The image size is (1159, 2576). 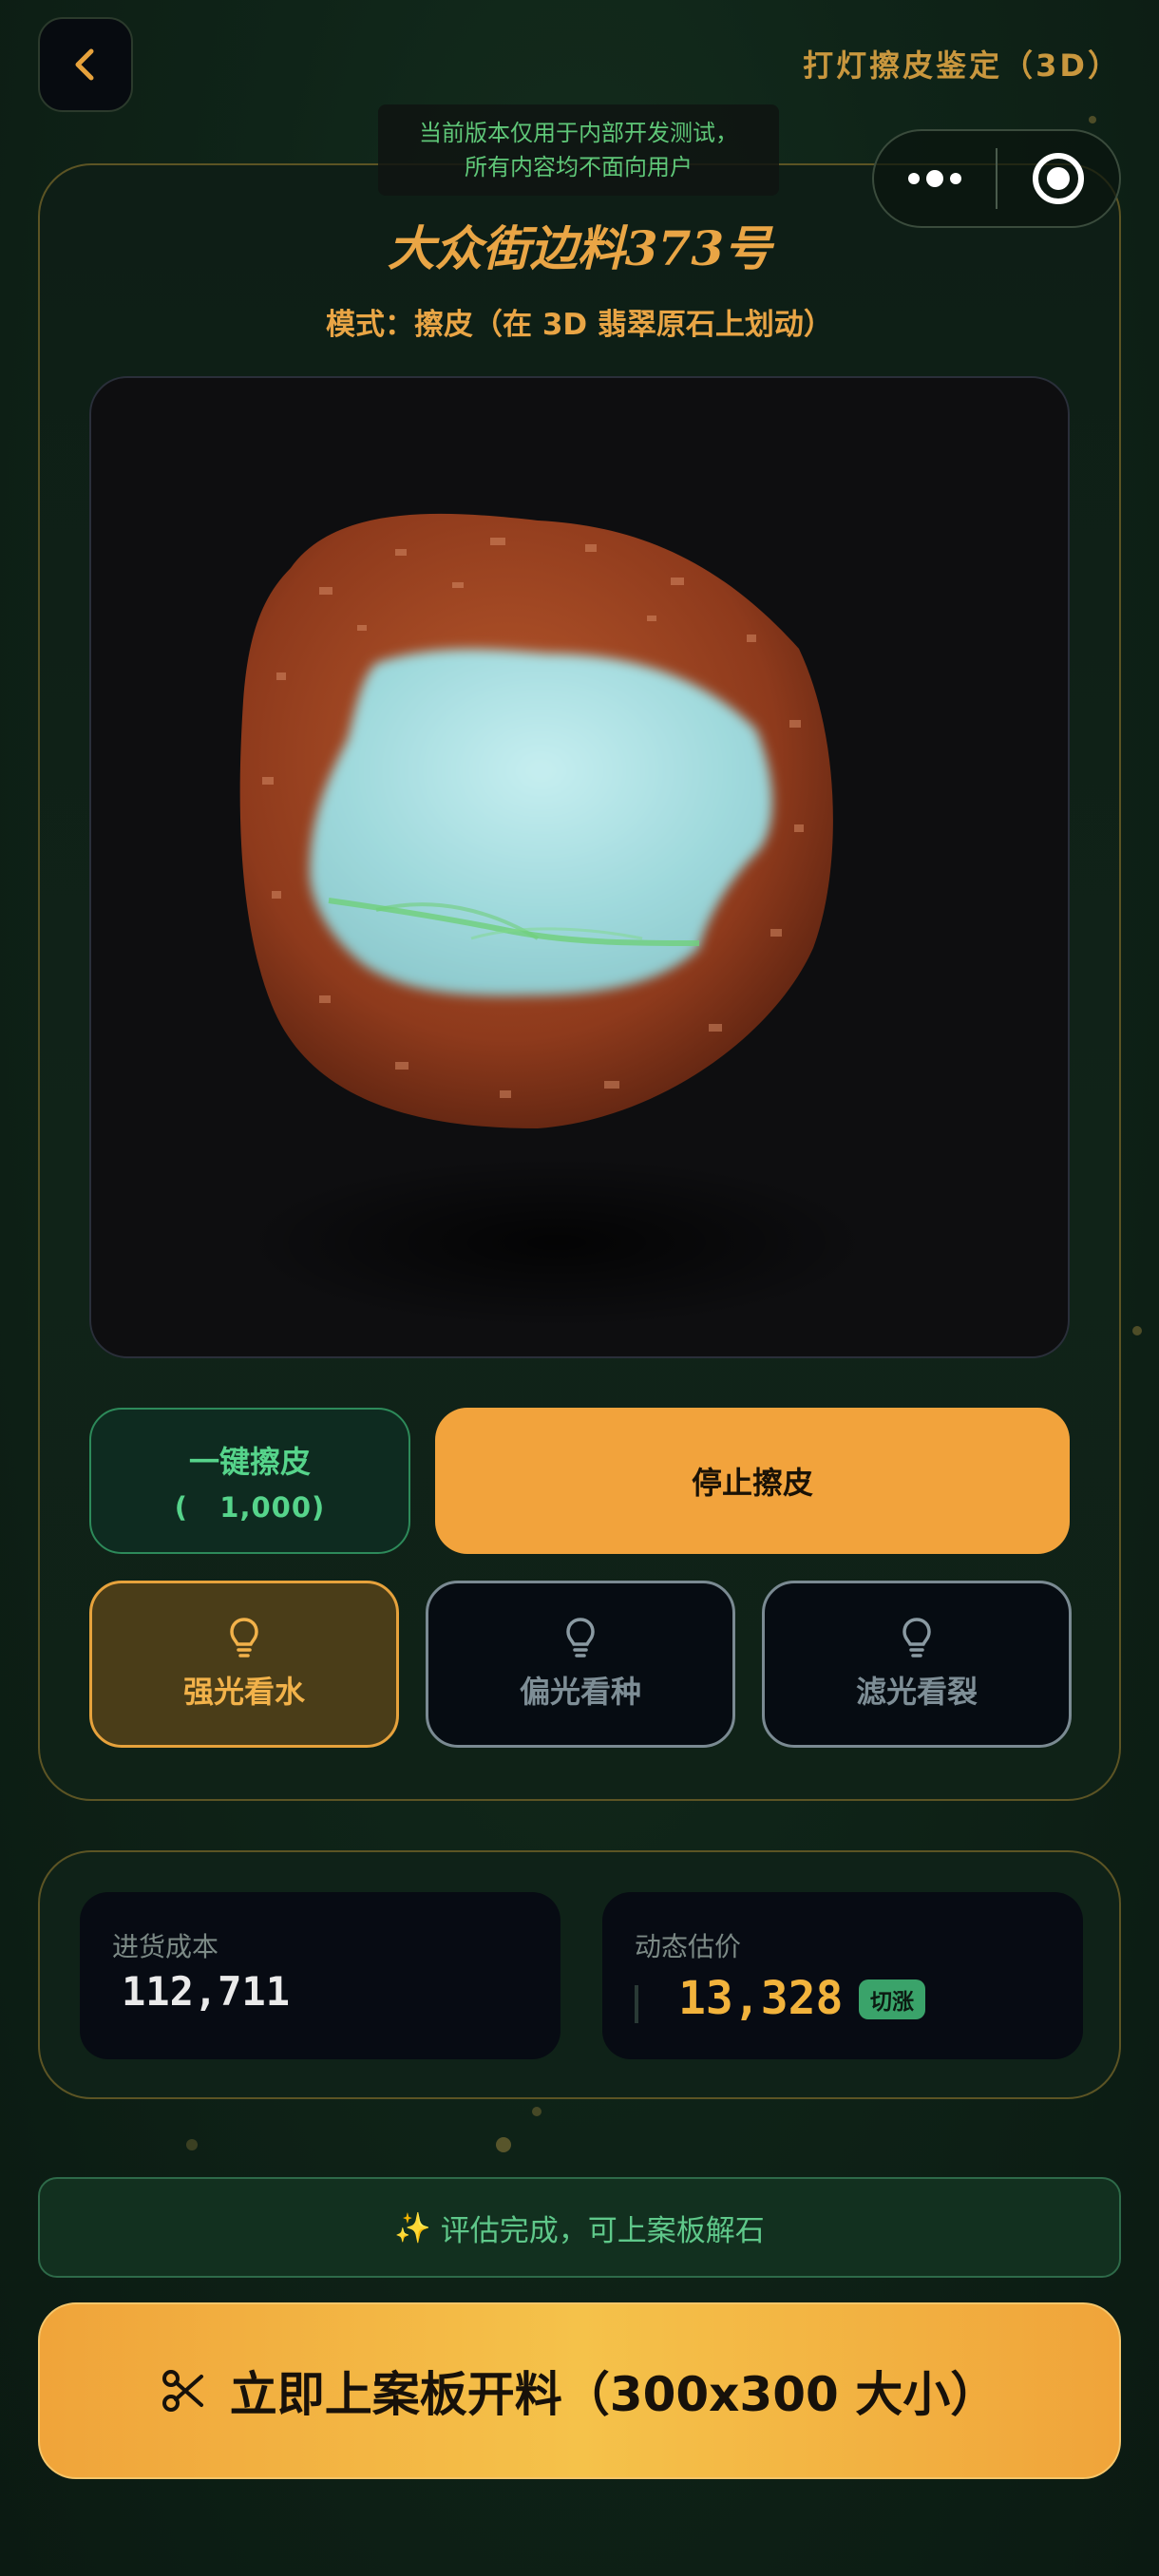 I want to click on estimate-status-badge: 切涨, so click(x=892, y=1999).